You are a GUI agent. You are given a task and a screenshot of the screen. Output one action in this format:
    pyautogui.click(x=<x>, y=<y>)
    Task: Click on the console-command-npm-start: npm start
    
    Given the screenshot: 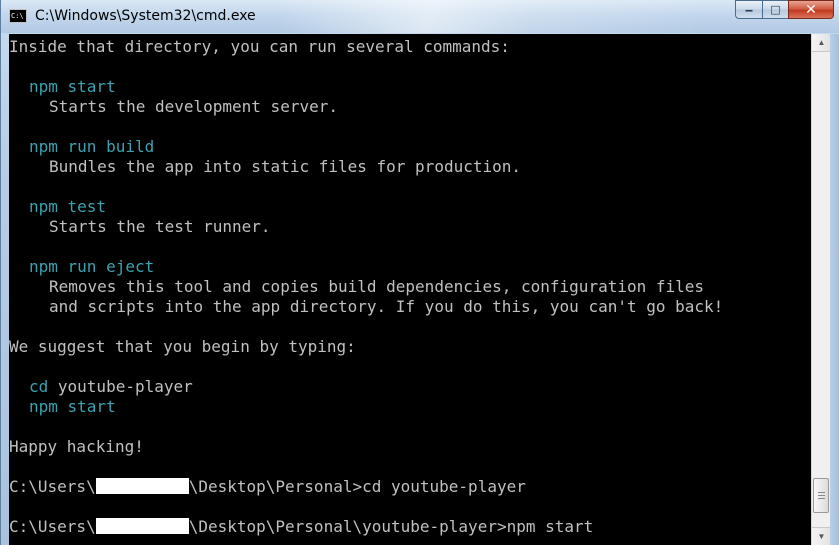 What is the action you would take?
    pyautogui.click(x=72, y=86)
    